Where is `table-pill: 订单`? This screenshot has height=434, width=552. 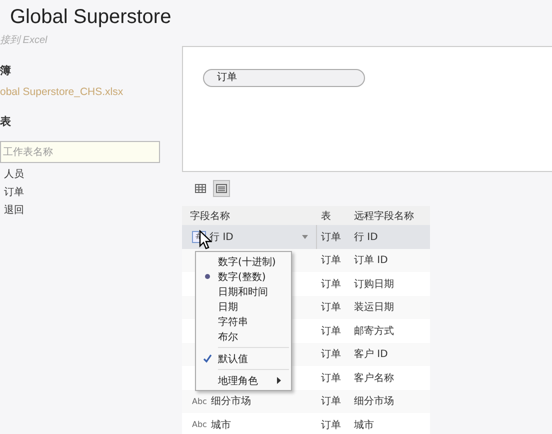 table-pill: 订单 is located at coordinates (284, 78).